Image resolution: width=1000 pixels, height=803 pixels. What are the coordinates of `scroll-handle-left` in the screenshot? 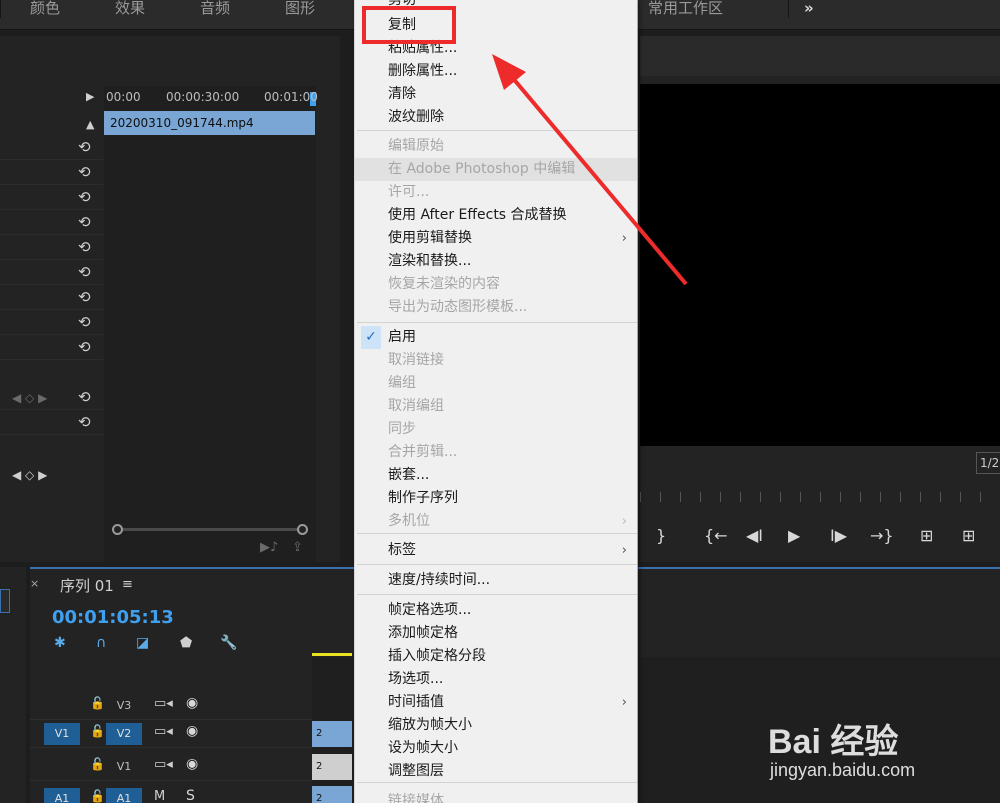 It's located at (117, 529).